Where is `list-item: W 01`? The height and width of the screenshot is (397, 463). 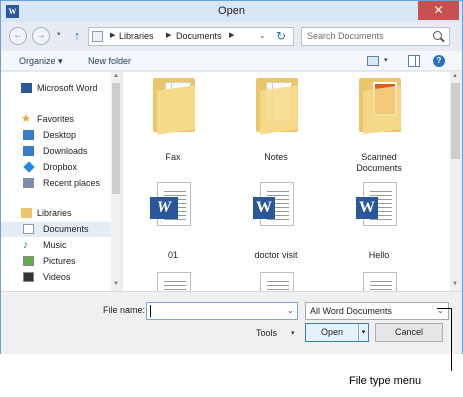
list-item: W 01 is located at coordinates (173, 223).